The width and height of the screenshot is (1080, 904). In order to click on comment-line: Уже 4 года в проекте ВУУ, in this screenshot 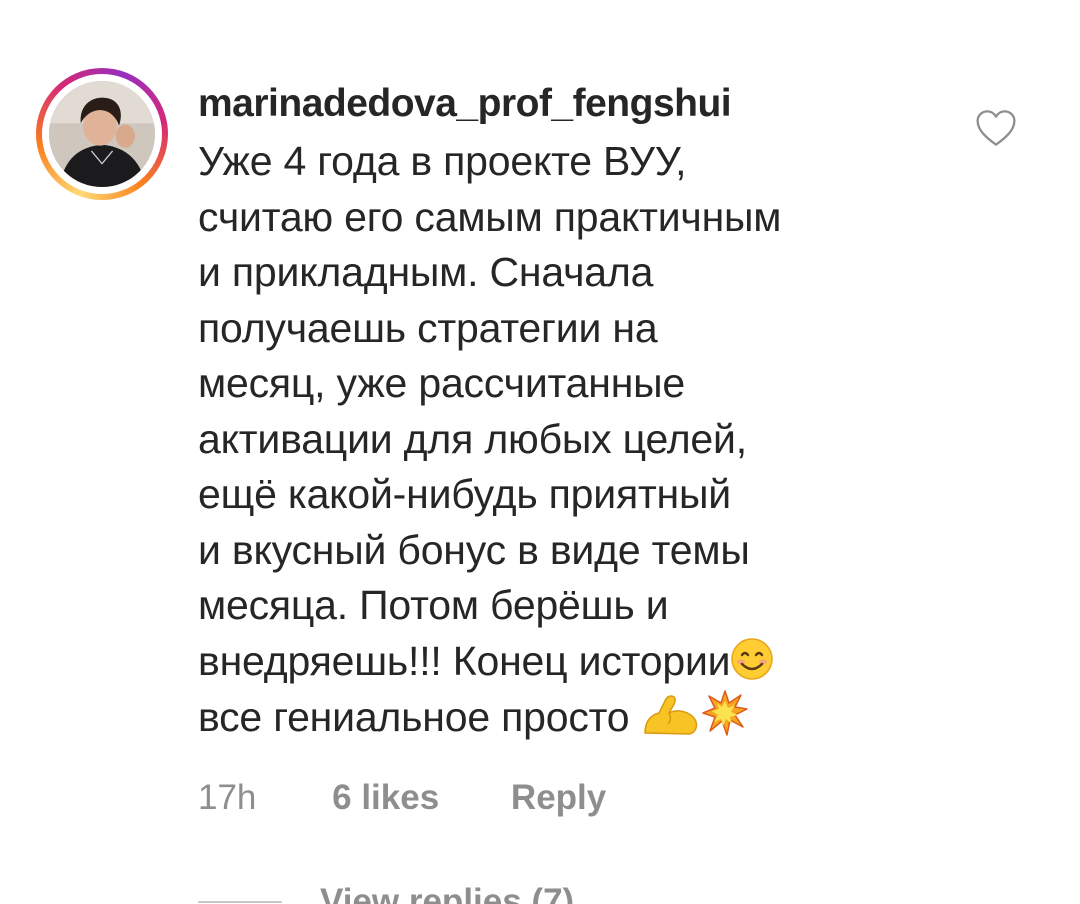, I will do `click(442, 161)`.